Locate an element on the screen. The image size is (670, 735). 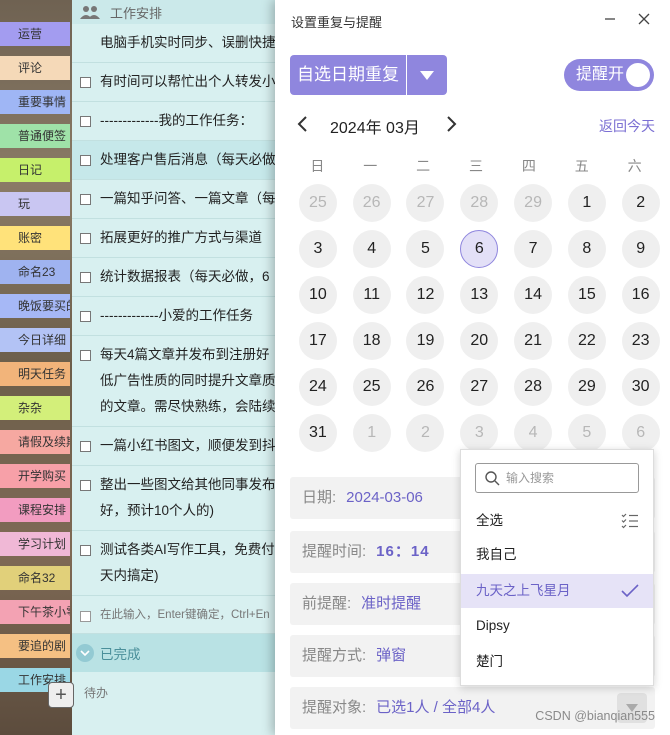
calendar-day: 11 is located at coordinates (371, 295).